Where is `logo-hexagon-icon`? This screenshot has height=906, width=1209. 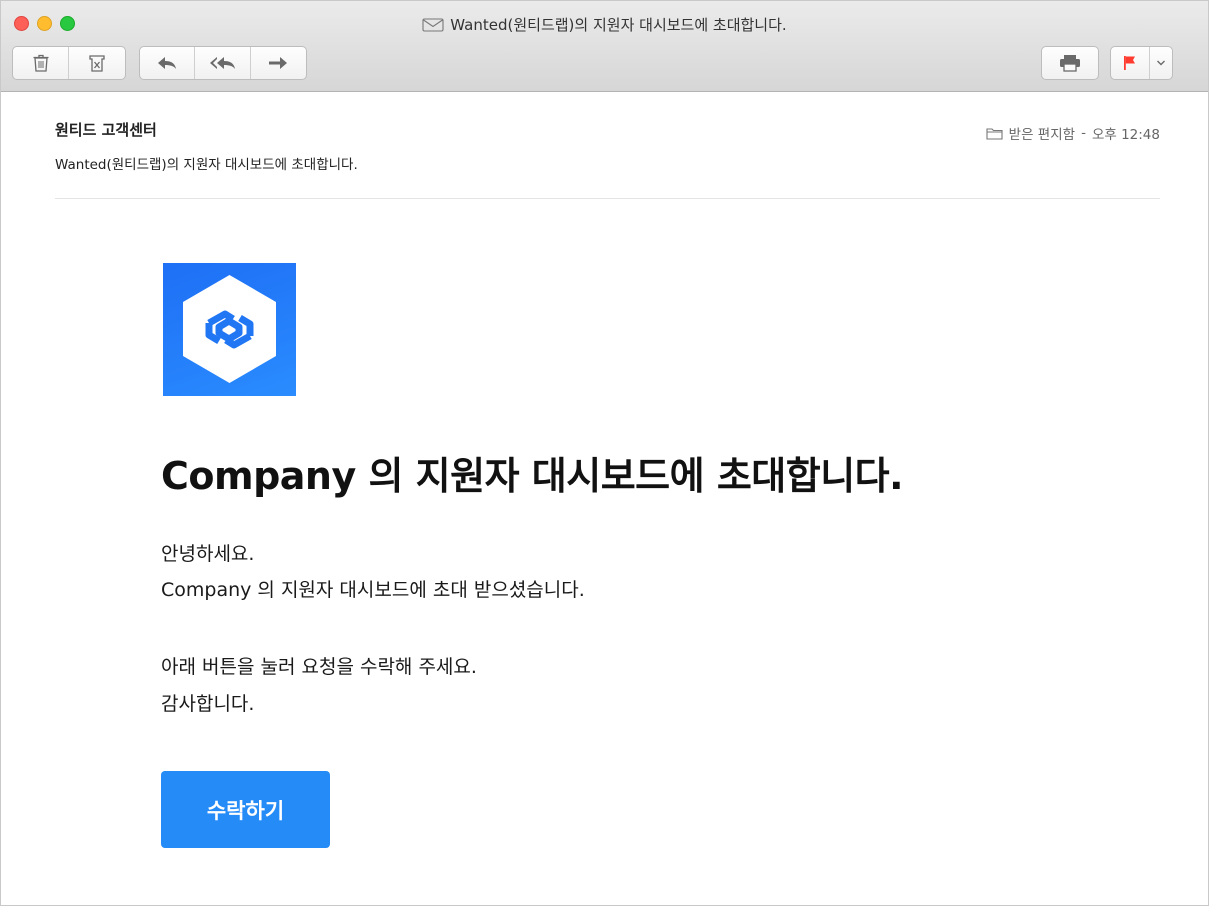 logo-hexagon-icon is located at coordinates (229, 329).